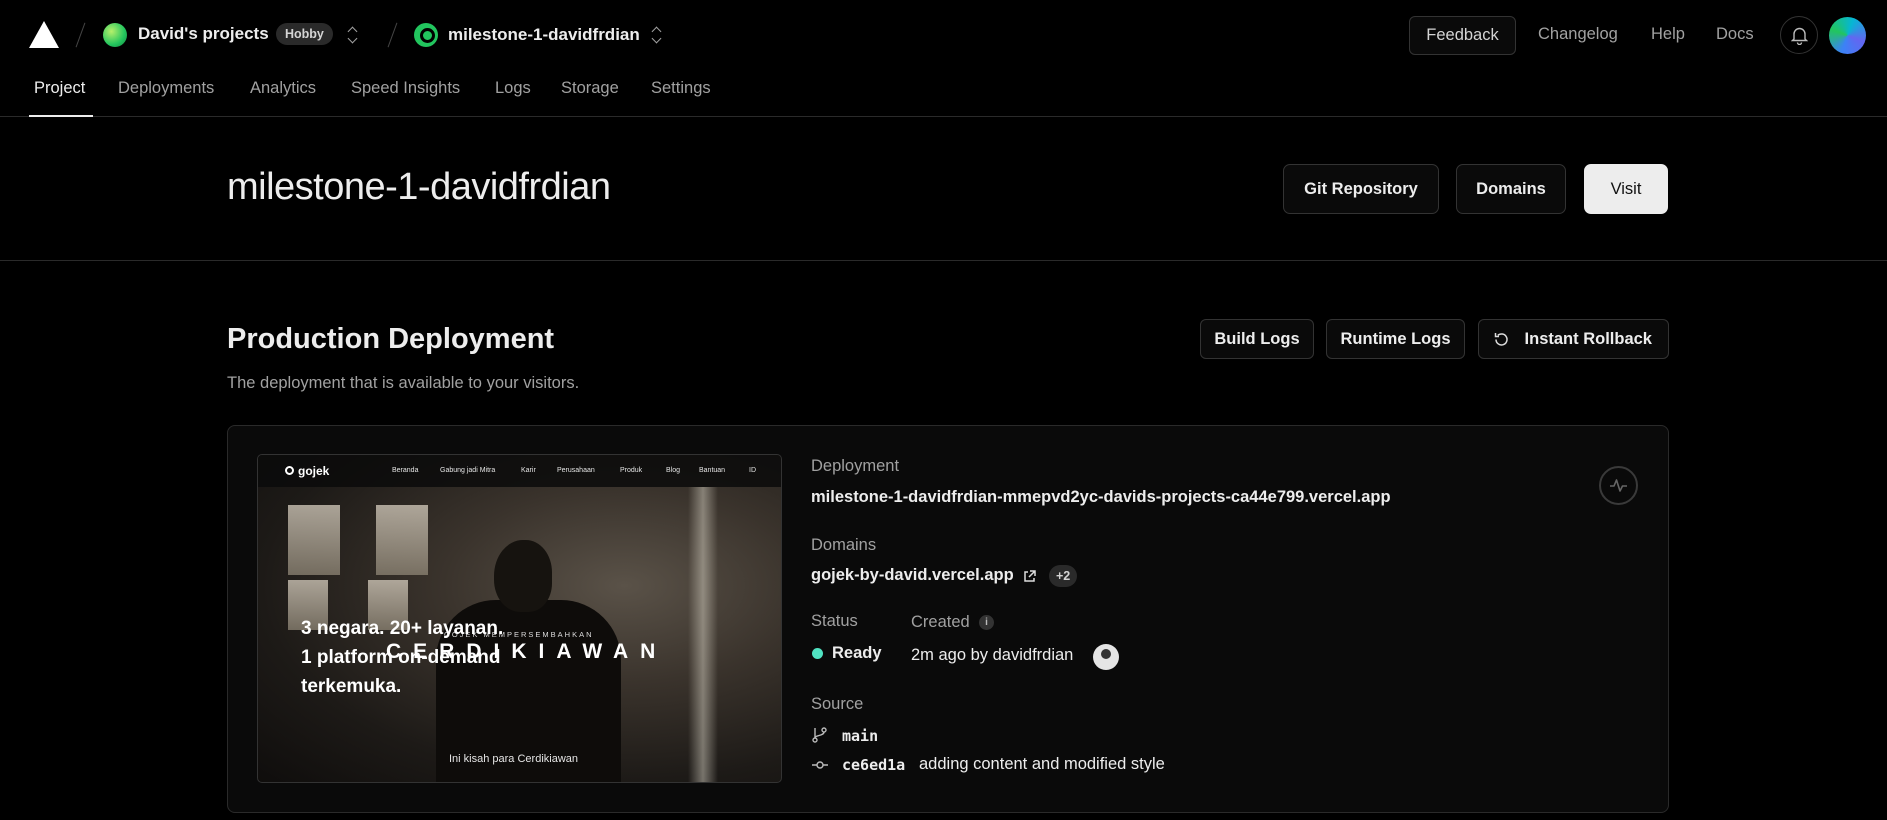 This screenshot has height=820, width=1887. What do you see at coordinates (405, 470) in the screenshot?
I see `preview-nav-link: Beranda` at bounding box center [405, 470].